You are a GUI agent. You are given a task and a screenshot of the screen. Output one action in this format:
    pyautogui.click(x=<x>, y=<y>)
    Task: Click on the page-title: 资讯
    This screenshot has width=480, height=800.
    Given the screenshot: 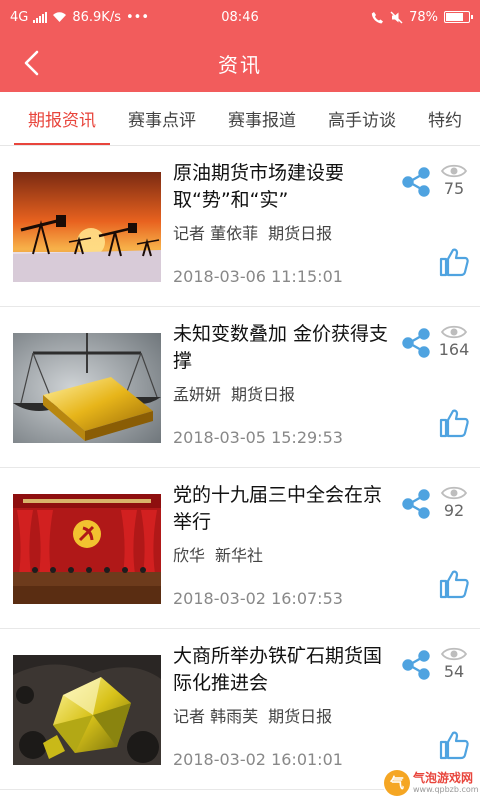 What is the action you would take?
    pyautogui.click(x=240, y=64)
    